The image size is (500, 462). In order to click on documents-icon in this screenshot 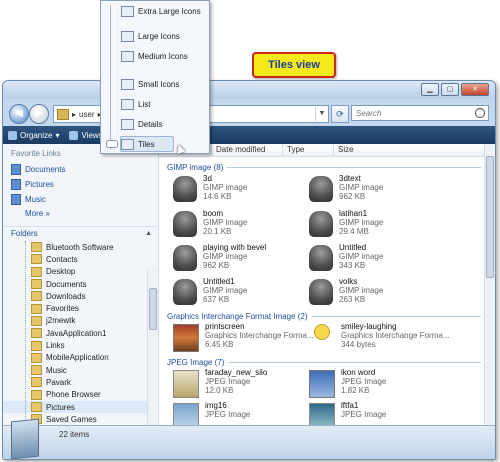, I will do `click(16, 169)`.